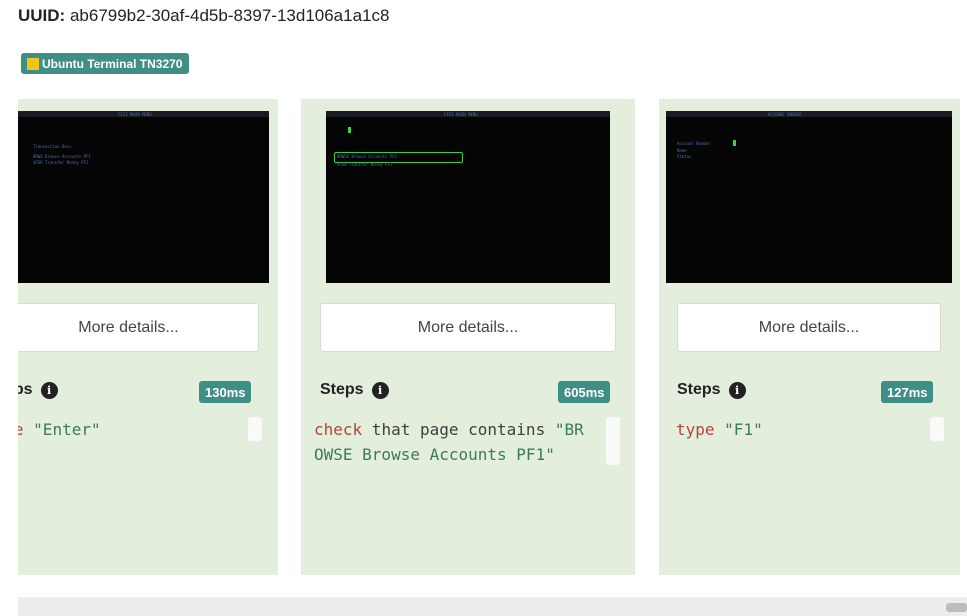 The height and width of the screenshot is (616, 967). What do you see at coordinates (492, 606) in the screenshot?
I see `horizontal-scrollbar` at bounding box center [492, 606].